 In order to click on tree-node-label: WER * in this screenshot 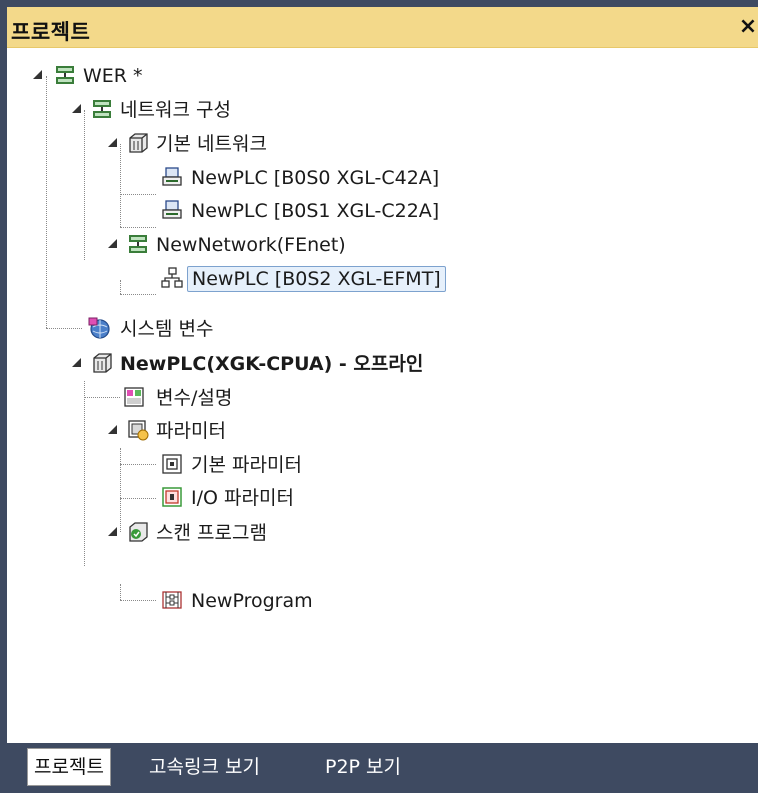, I will do `click(113, 76)`.